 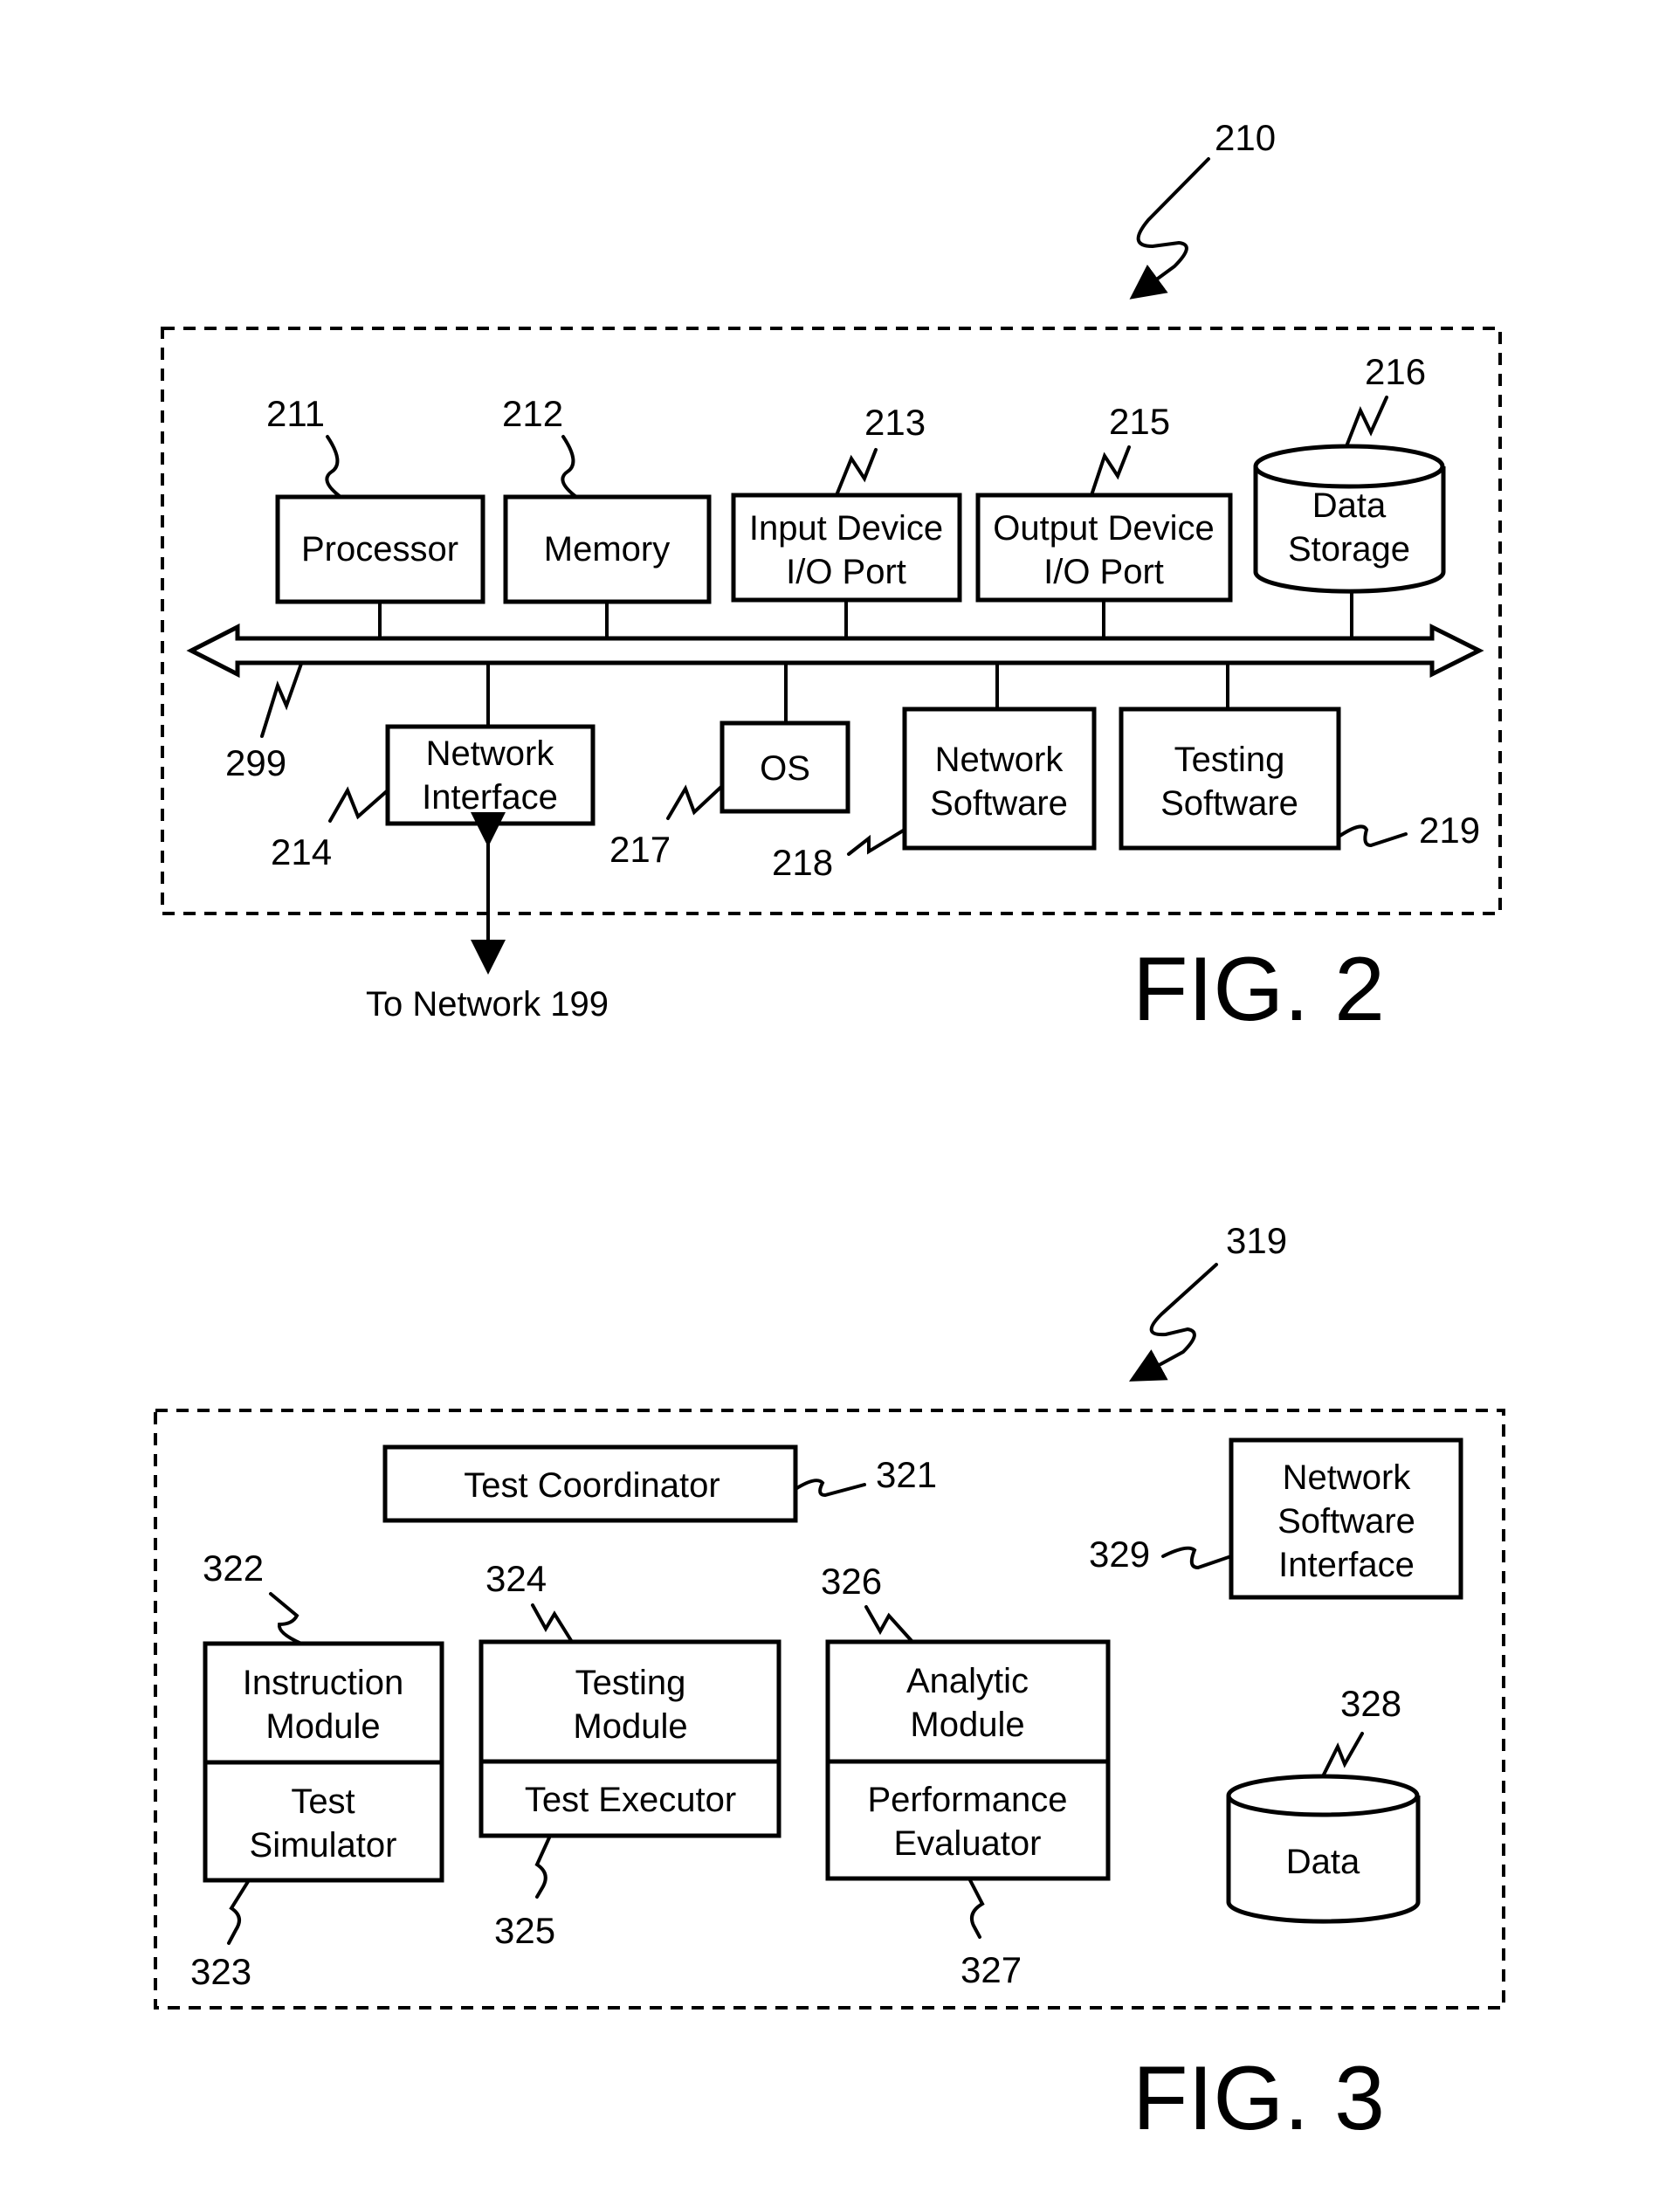 I want to click on test-coordinator-ref: 321, so click(x=906, y=1475).